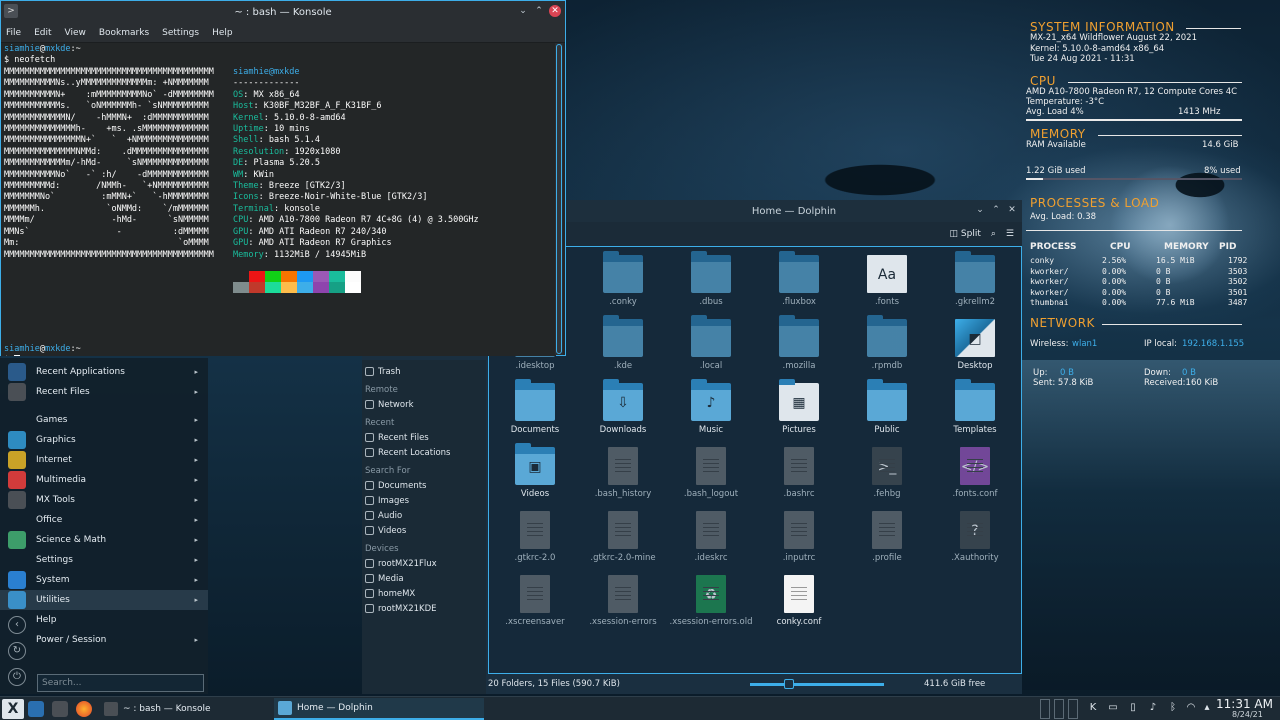  I want to click on file-item: .bash_history, so click(623, 473).